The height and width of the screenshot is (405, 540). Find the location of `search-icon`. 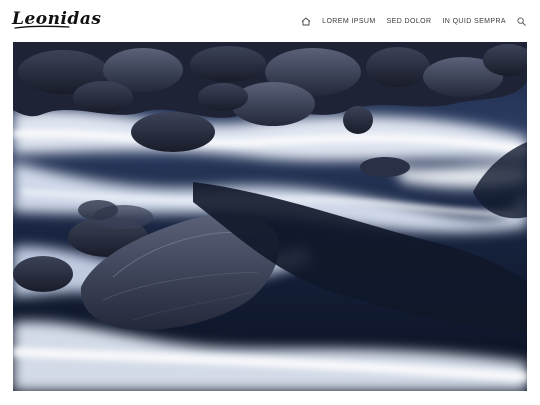

search-icon is located at coordinates (521, 21).